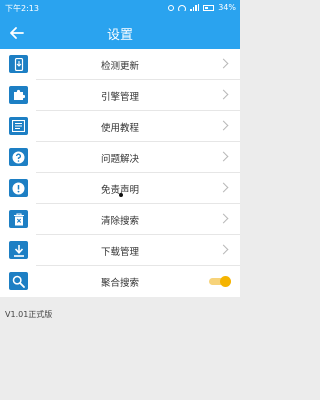 This screenshot has width=320, height=400. Describe the element at coordinates (18, 64) in the screenshot. I see `update-icon` at that location.